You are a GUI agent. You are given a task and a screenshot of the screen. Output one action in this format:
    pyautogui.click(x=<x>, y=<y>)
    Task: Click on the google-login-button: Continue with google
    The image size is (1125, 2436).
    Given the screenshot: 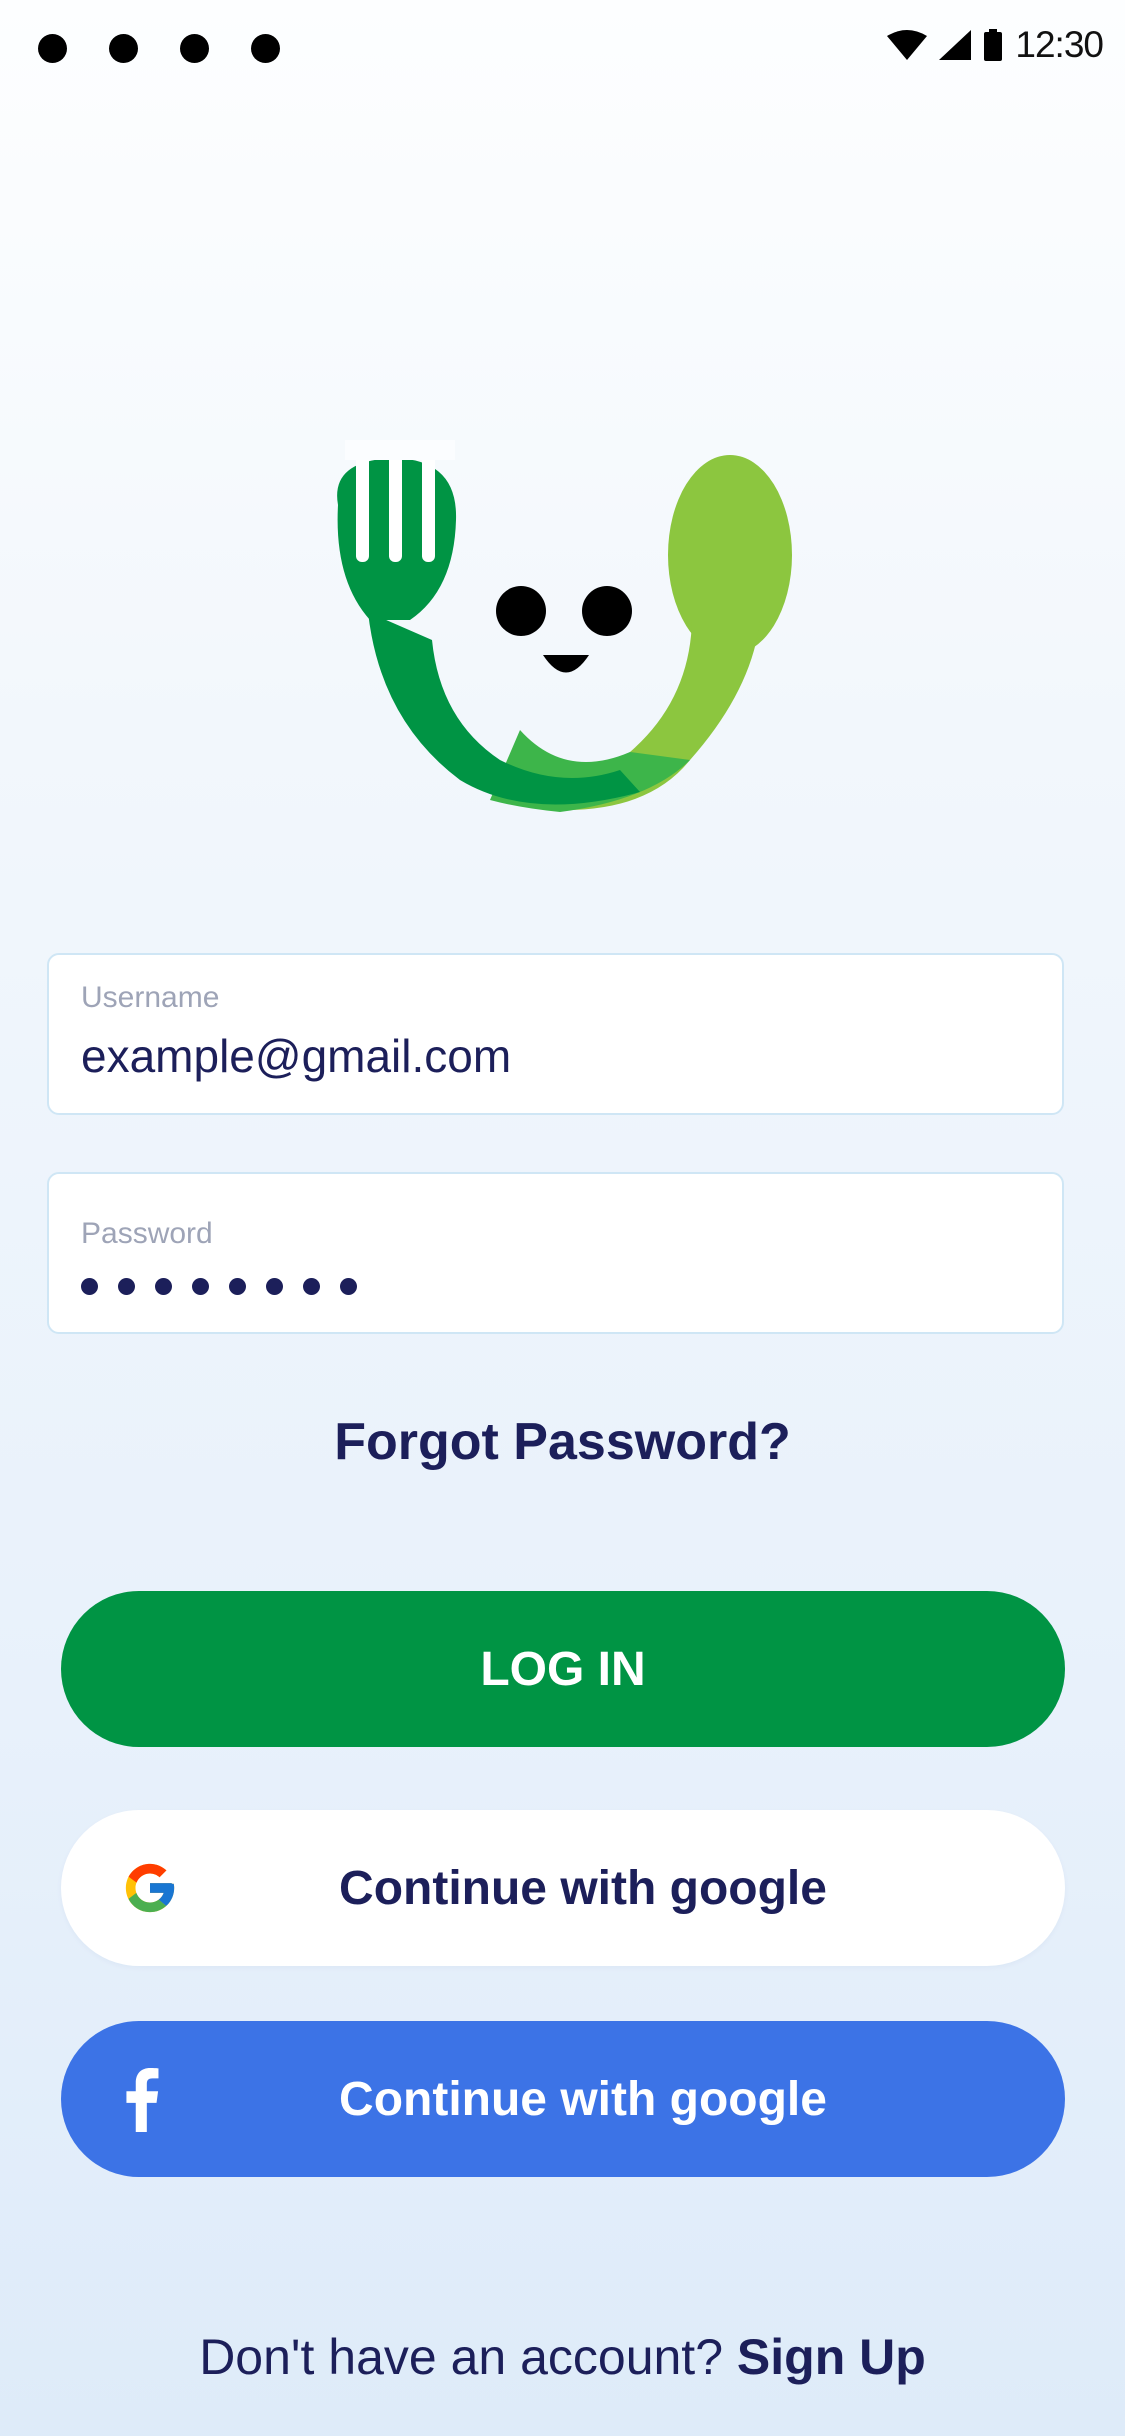 What is the action you would take?
    pyautogui.click(x=563, y=1888)
    